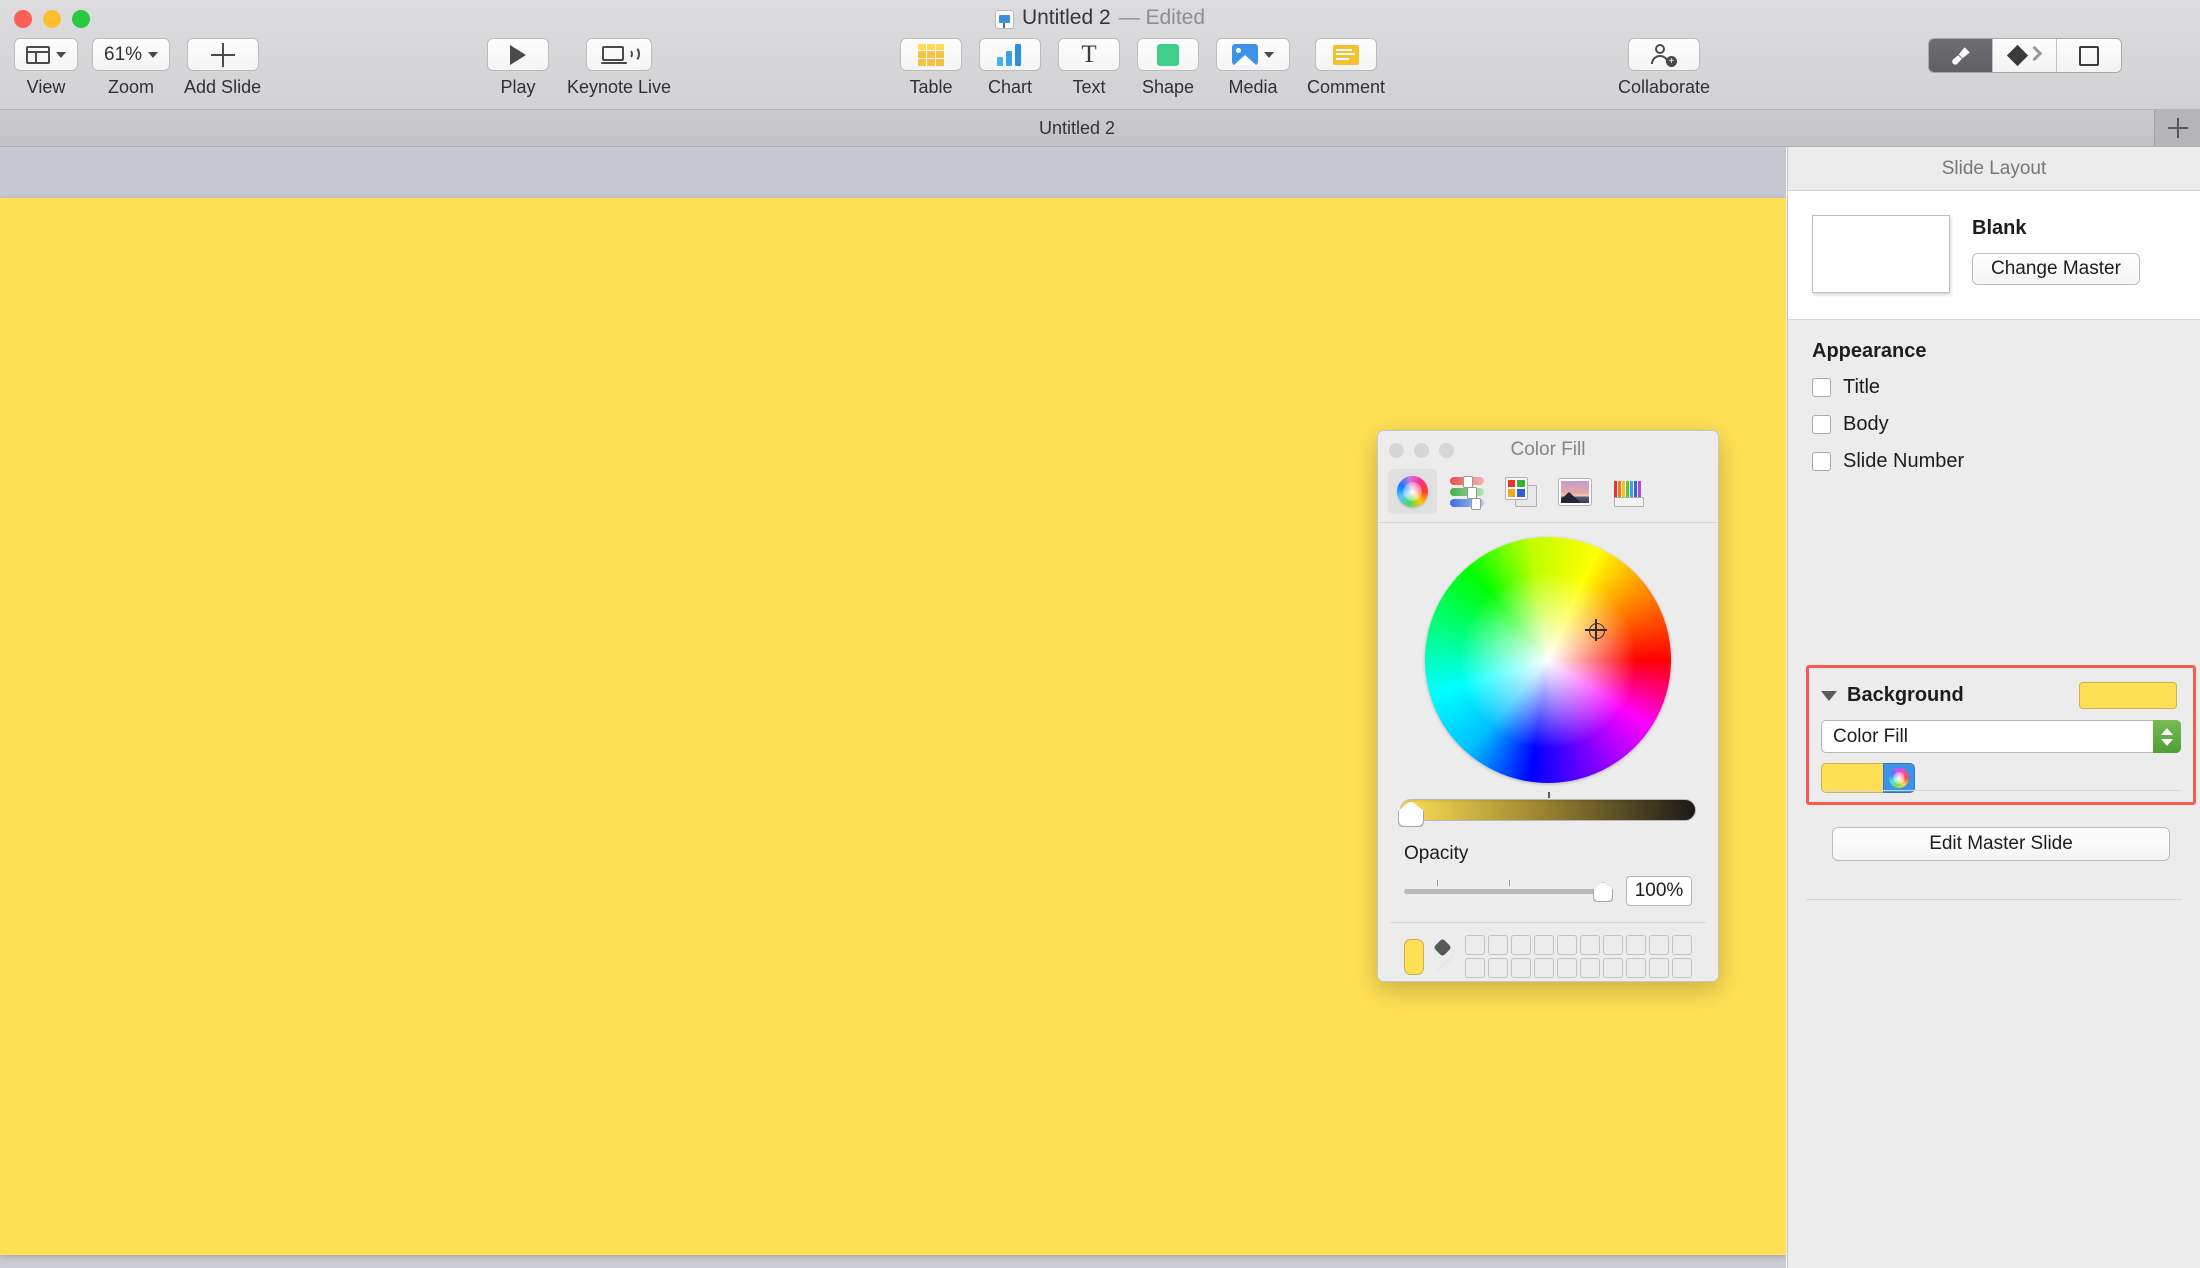  I want to click on chart-button, so click(1010, 54).